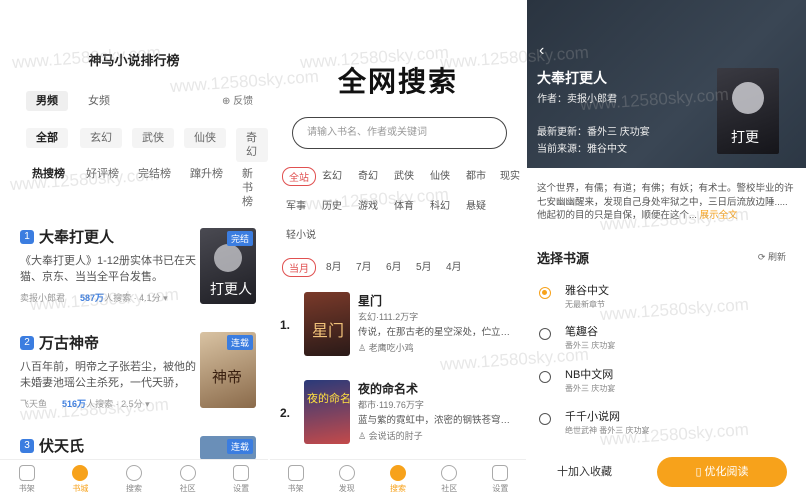 This screenshot has width=806, height=499. What do you see at coordinates (296, 204) in the screenshot?
I see `cat-junshi: 军事` at bounding box center [296, 204].